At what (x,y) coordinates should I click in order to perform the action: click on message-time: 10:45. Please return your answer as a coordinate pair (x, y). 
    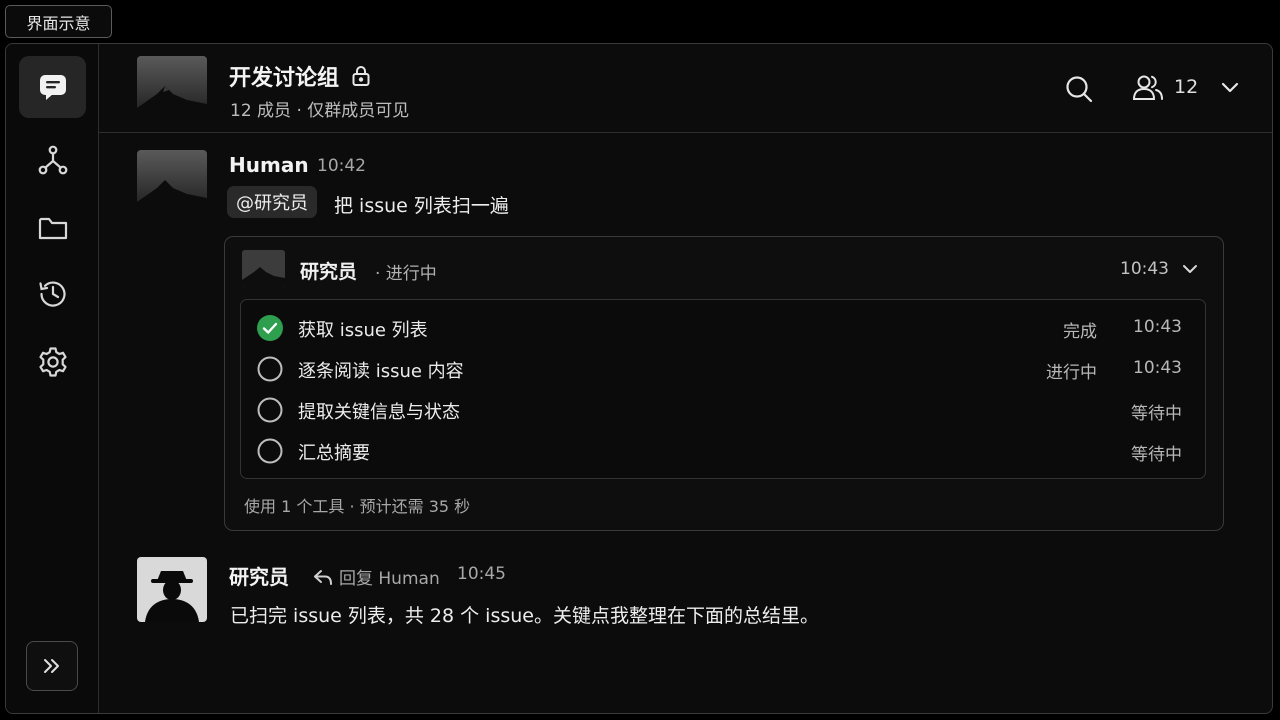
    Looking at the image, I should click on (481, 574).